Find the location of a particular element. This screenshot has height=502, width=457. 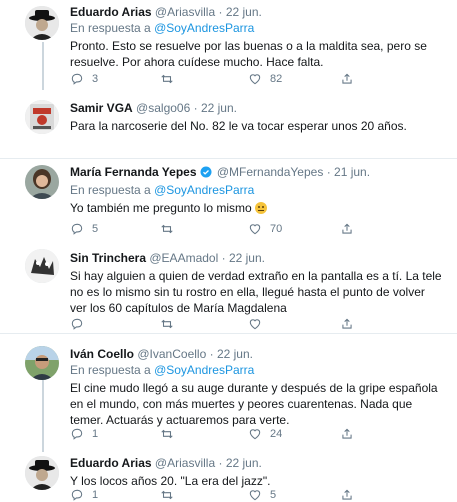

author-name: Sin Trinchera is located at coordinates (108, 258).